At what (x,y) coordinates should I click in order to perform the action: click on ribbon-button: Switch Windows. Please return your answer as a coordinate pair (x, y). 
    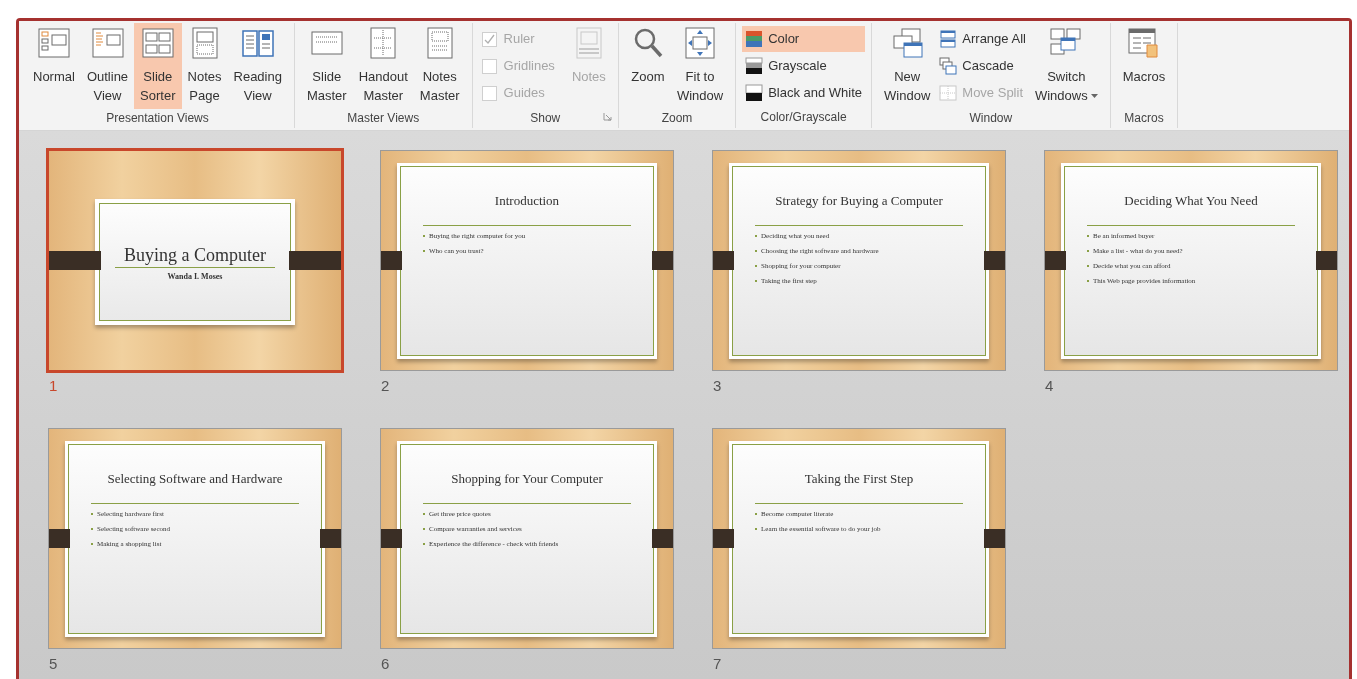
    Looking at the image, I should click on (1066, 66).